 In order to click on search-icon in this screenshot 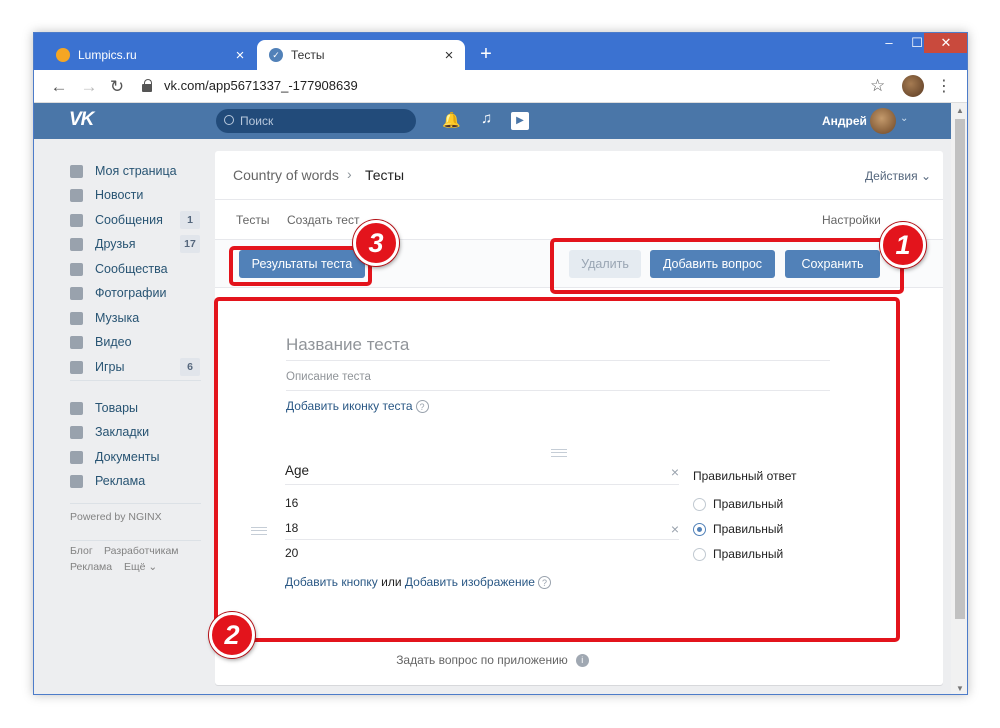, I will do `click(229, 120)`.